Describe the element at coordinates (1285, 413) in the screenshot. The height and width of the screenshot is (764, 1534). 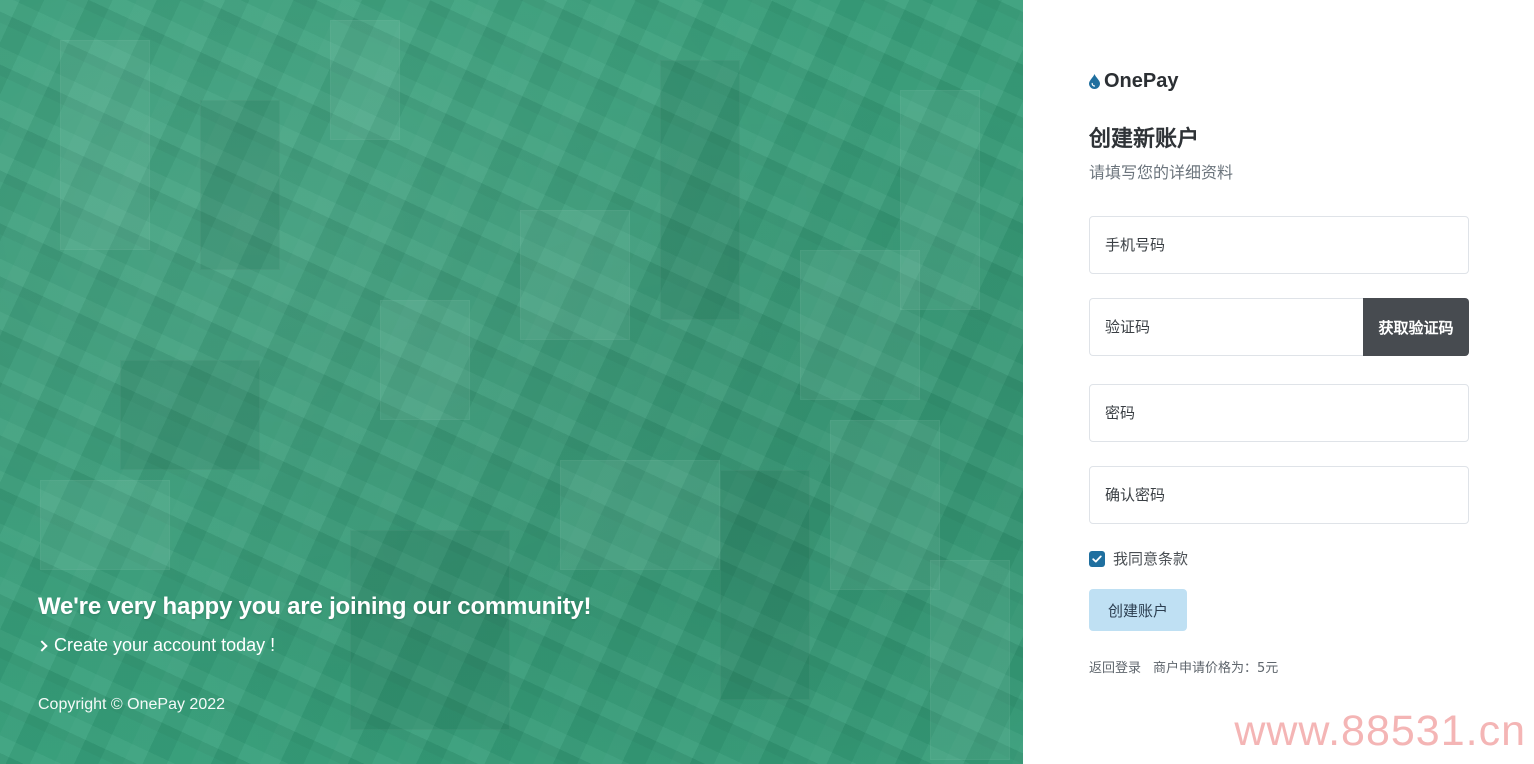
I see `password-input` at that location.